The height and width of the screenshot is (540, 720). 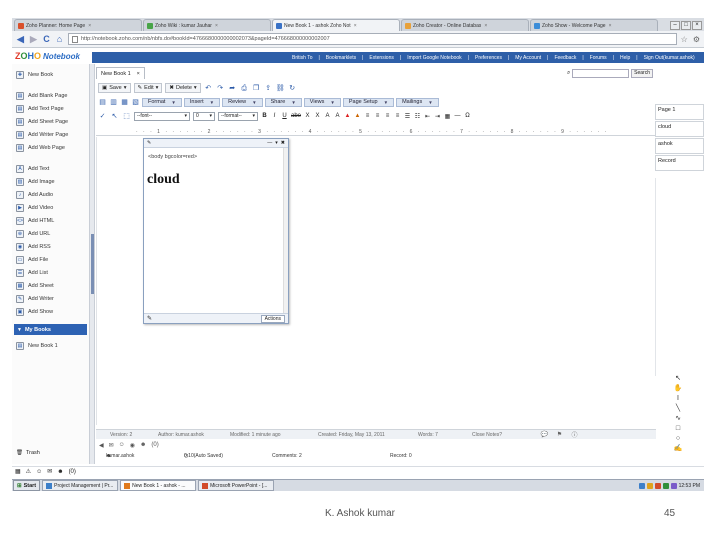 What do you see at coordinates (50, 194) in the screenshot?
I see `sidebar-item: ♪ Add Audio` at bounding box center [50, 194].